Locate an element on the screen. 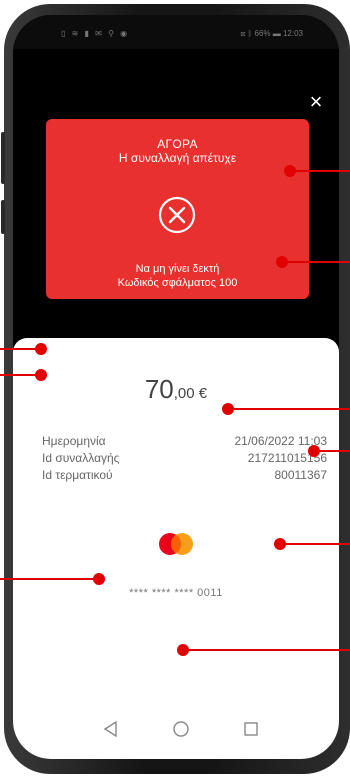 The height and width of the screenshot is (778, 350). back-icon is located at coordinates (111, 729).